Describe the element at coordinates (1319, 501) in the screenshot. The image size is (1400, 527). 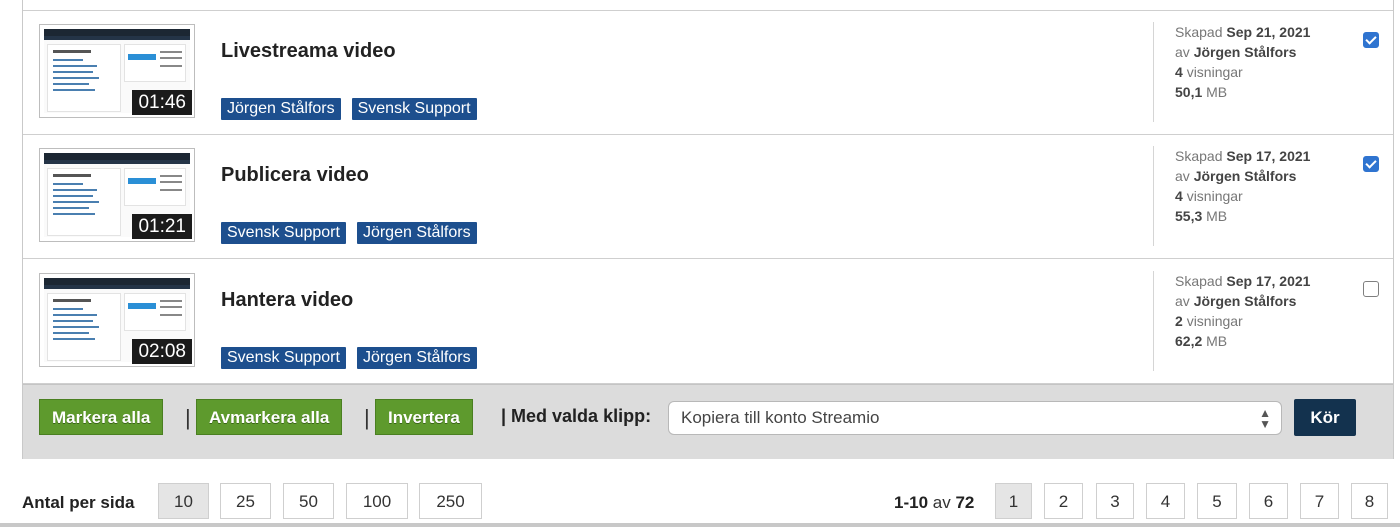
I see `page-button: 7` at that location.